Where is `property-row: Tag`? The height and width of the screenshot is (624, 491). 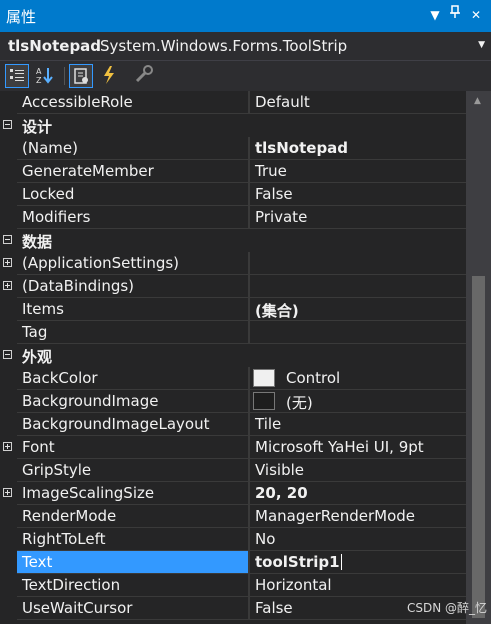
property-row: Tag is located at coordinates (233, 332).